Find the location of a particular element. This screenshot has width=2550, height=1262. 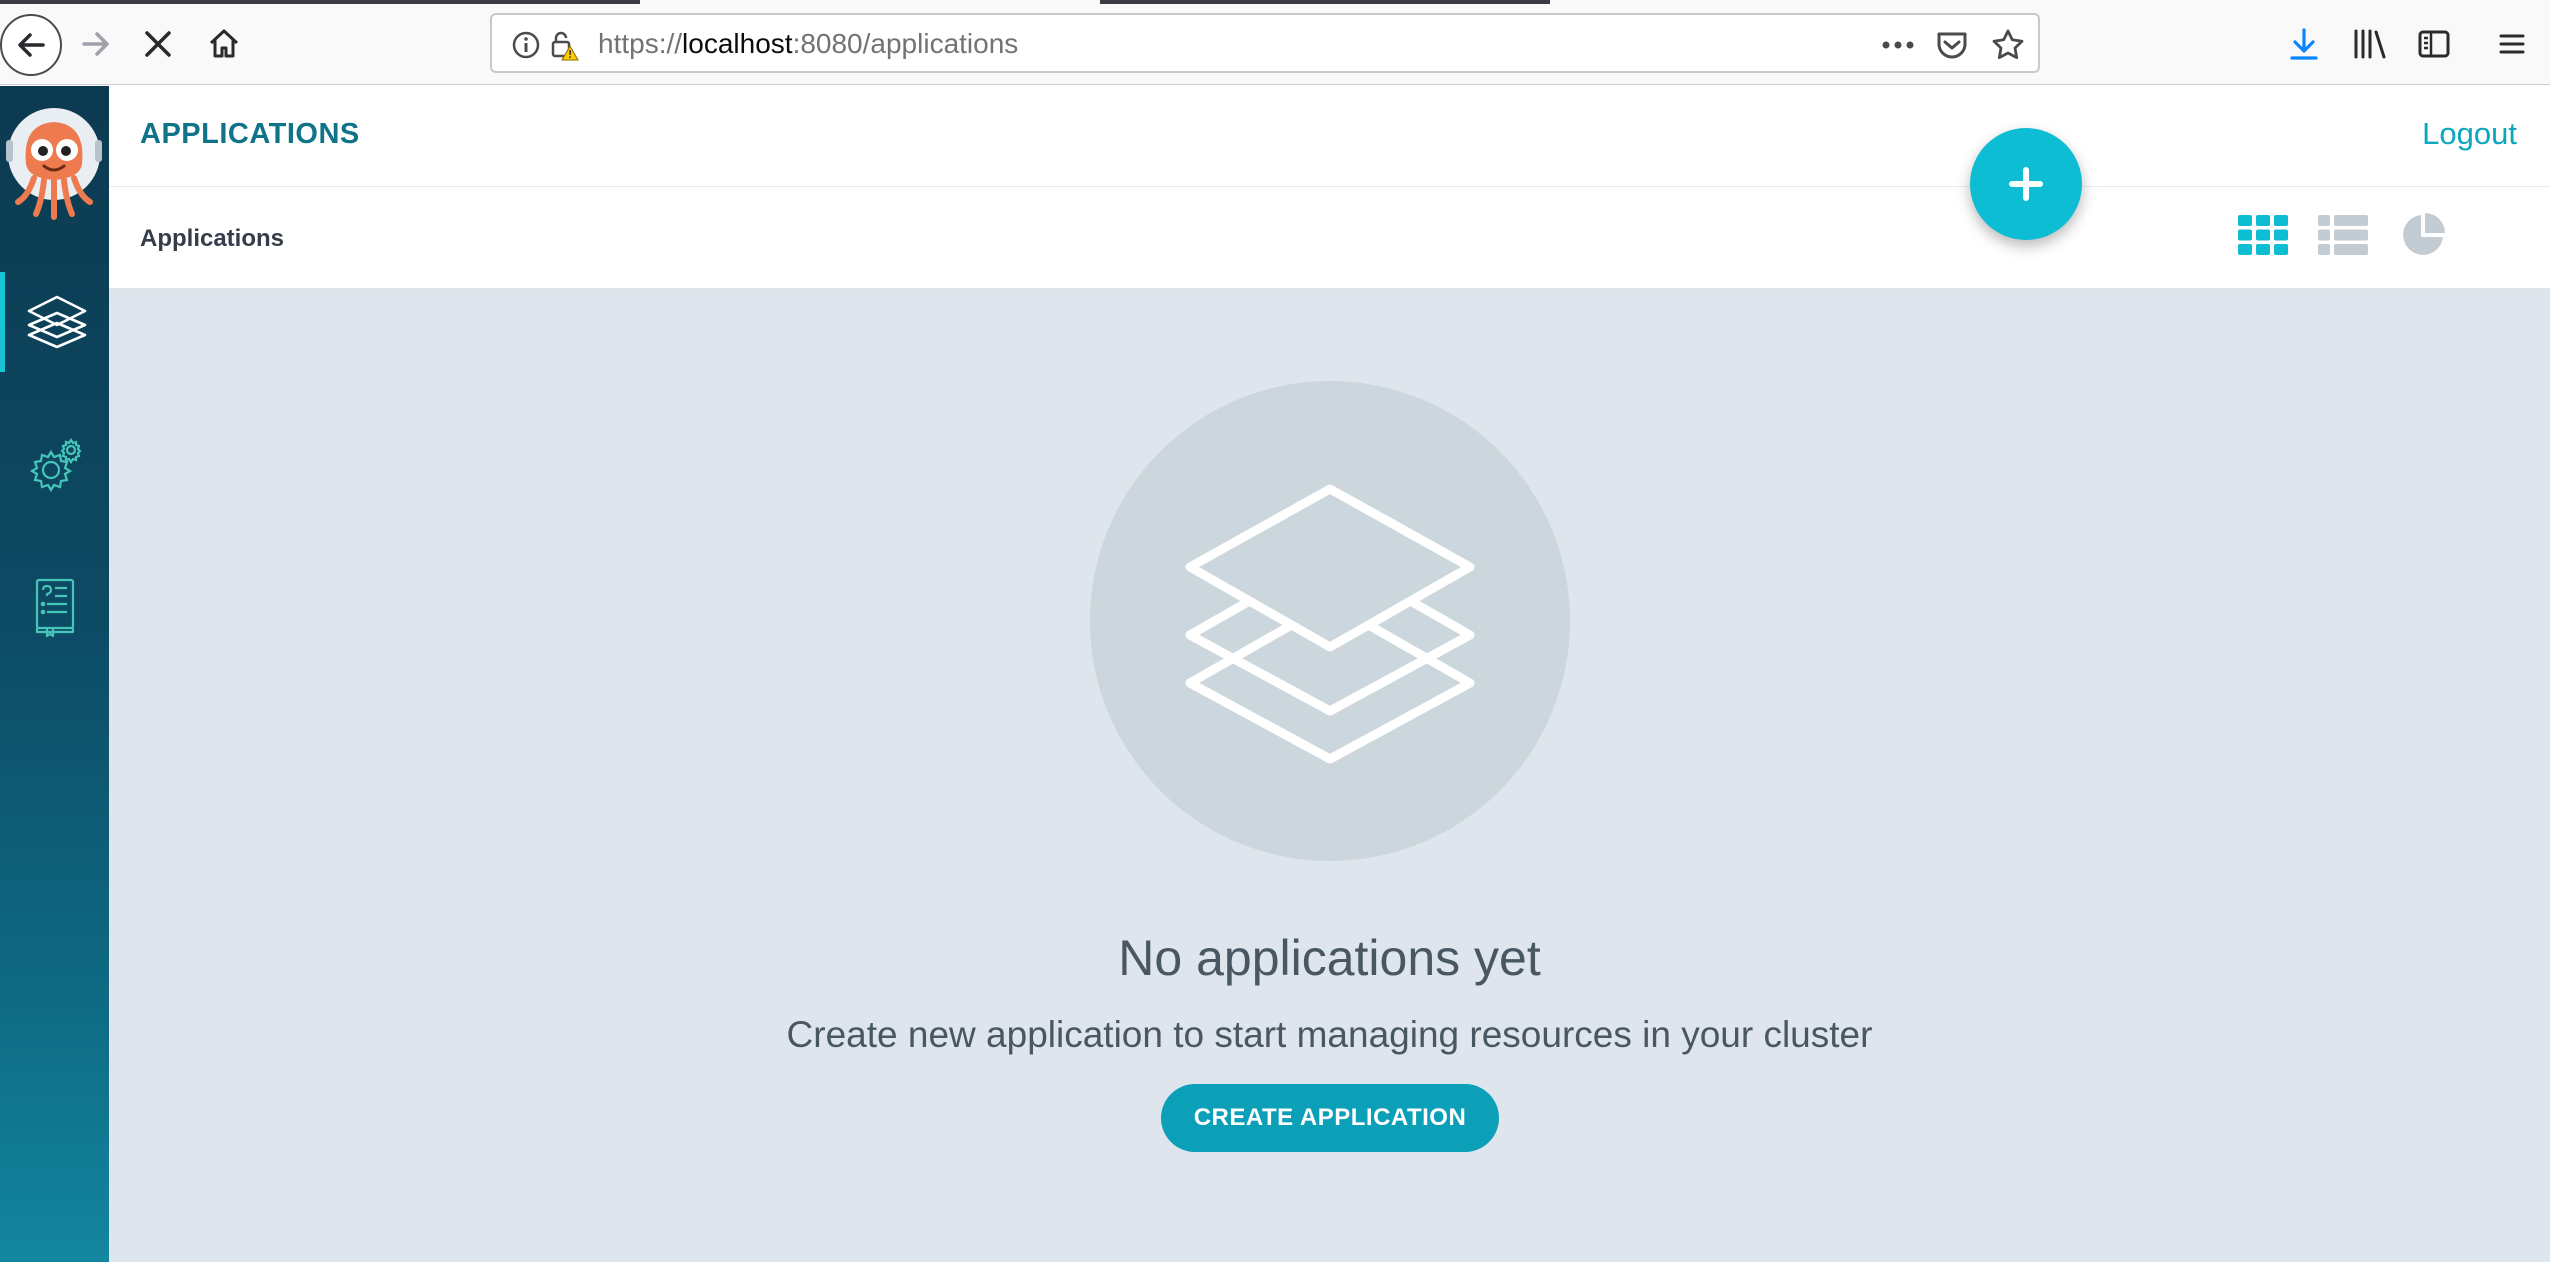

pie-chart-icon is located at coordinates (2424, 234).